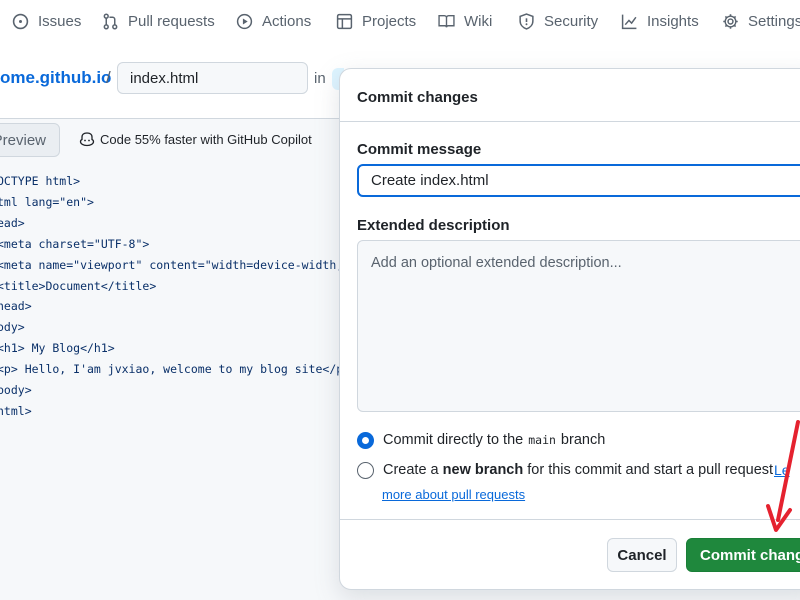 The width and height of the screenshot is (800, 600). I want to click on tab-preview: Preview, so click(30, 140).